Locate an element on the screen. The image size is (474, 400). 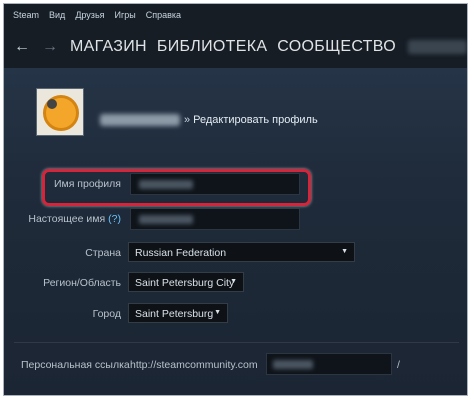
real-name-label-text: Настоящее имя is located at coordinates (67, 219).